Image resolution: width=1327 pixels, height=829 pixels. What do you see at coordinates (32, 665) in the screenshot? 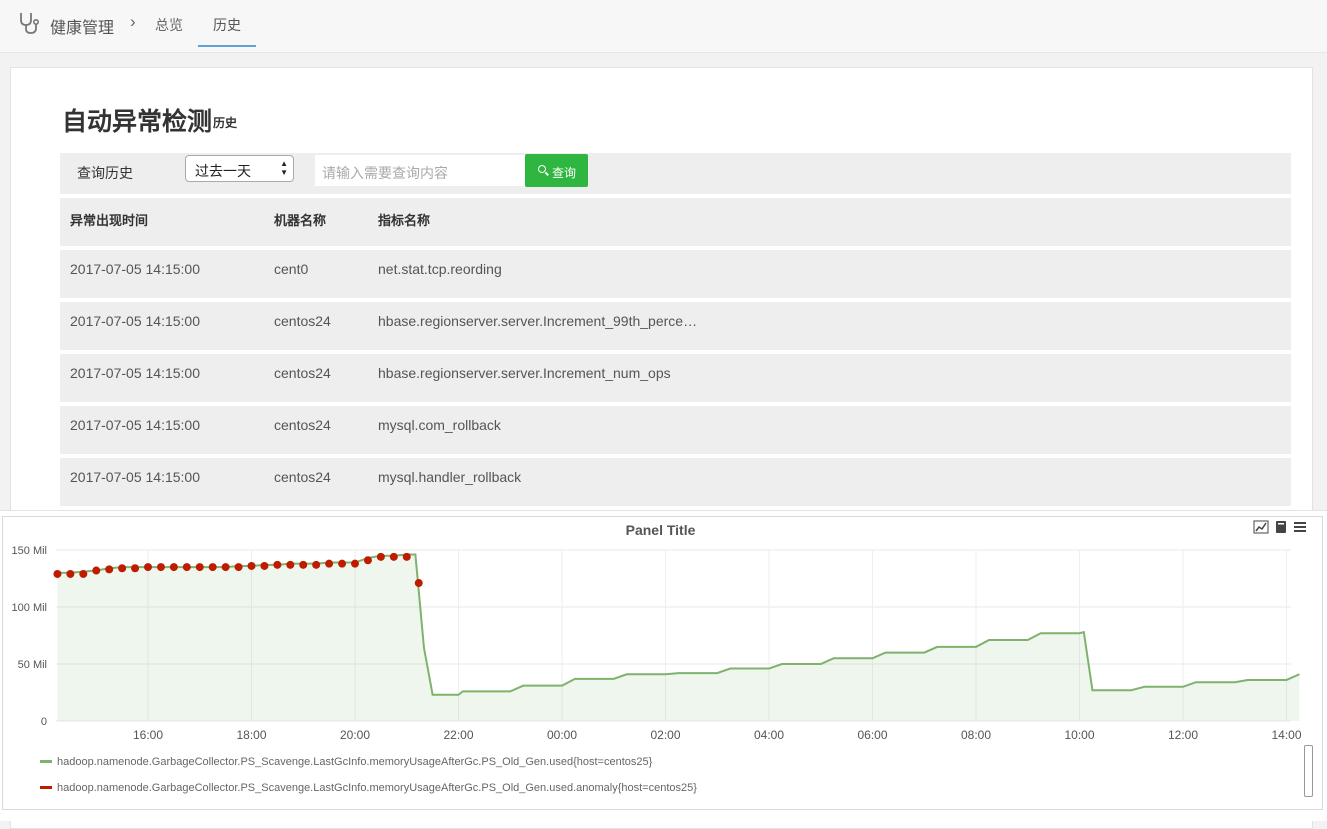
I see `y-tick-label: 50 Mil` at bounding box center [32, 665].